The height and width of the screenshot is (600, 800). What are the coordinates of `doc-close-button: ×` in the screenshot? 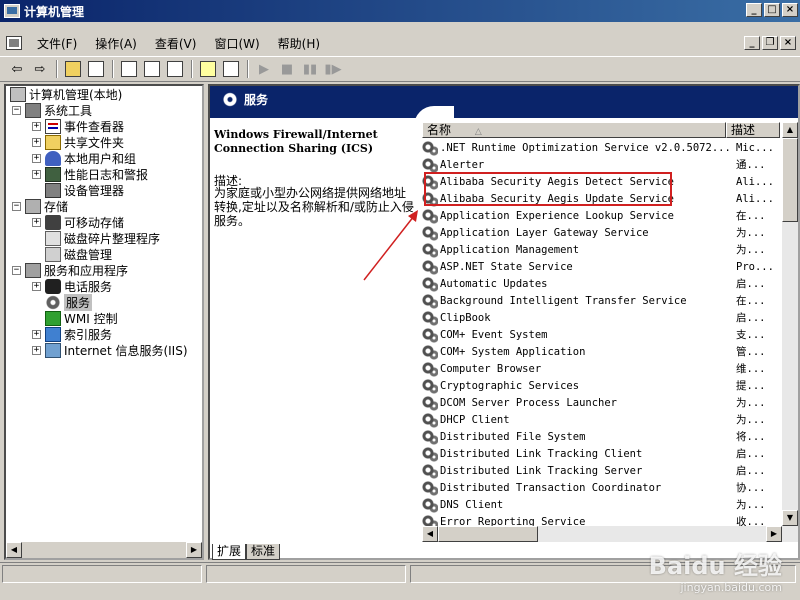 It's located at (788, 43).